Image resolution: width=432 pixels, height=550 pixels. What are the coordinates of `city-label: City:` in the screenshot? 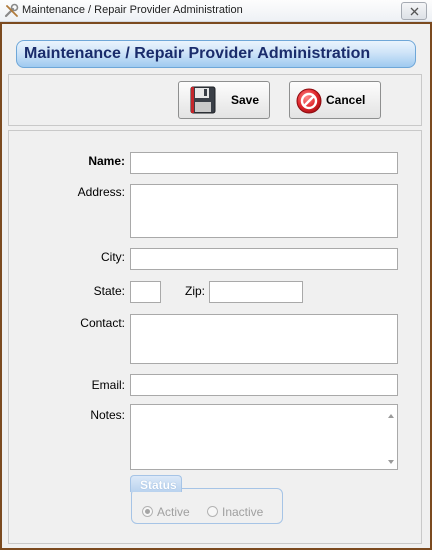 It's located at (113, 257).